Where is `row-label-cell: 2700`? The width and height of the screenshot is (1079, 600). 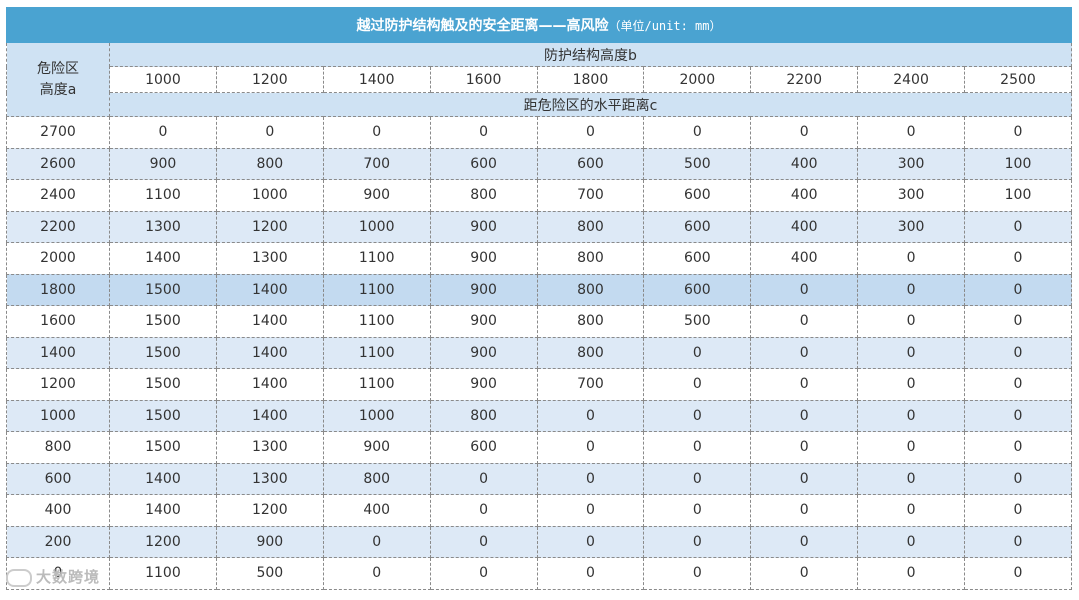 row-label-cell: 2700 is located at coordinates (58, 132).